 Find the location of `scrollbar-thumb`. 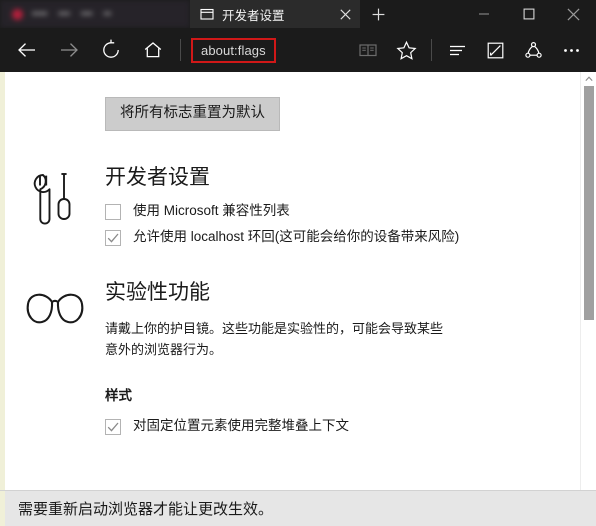

scrollbar-thumb is located at coordinates (589, 203).